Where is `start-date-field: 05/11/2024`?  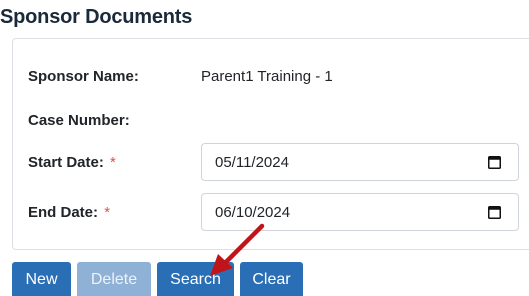
start-date-field: 05/11/2024 is located at coordinates (360, 162).